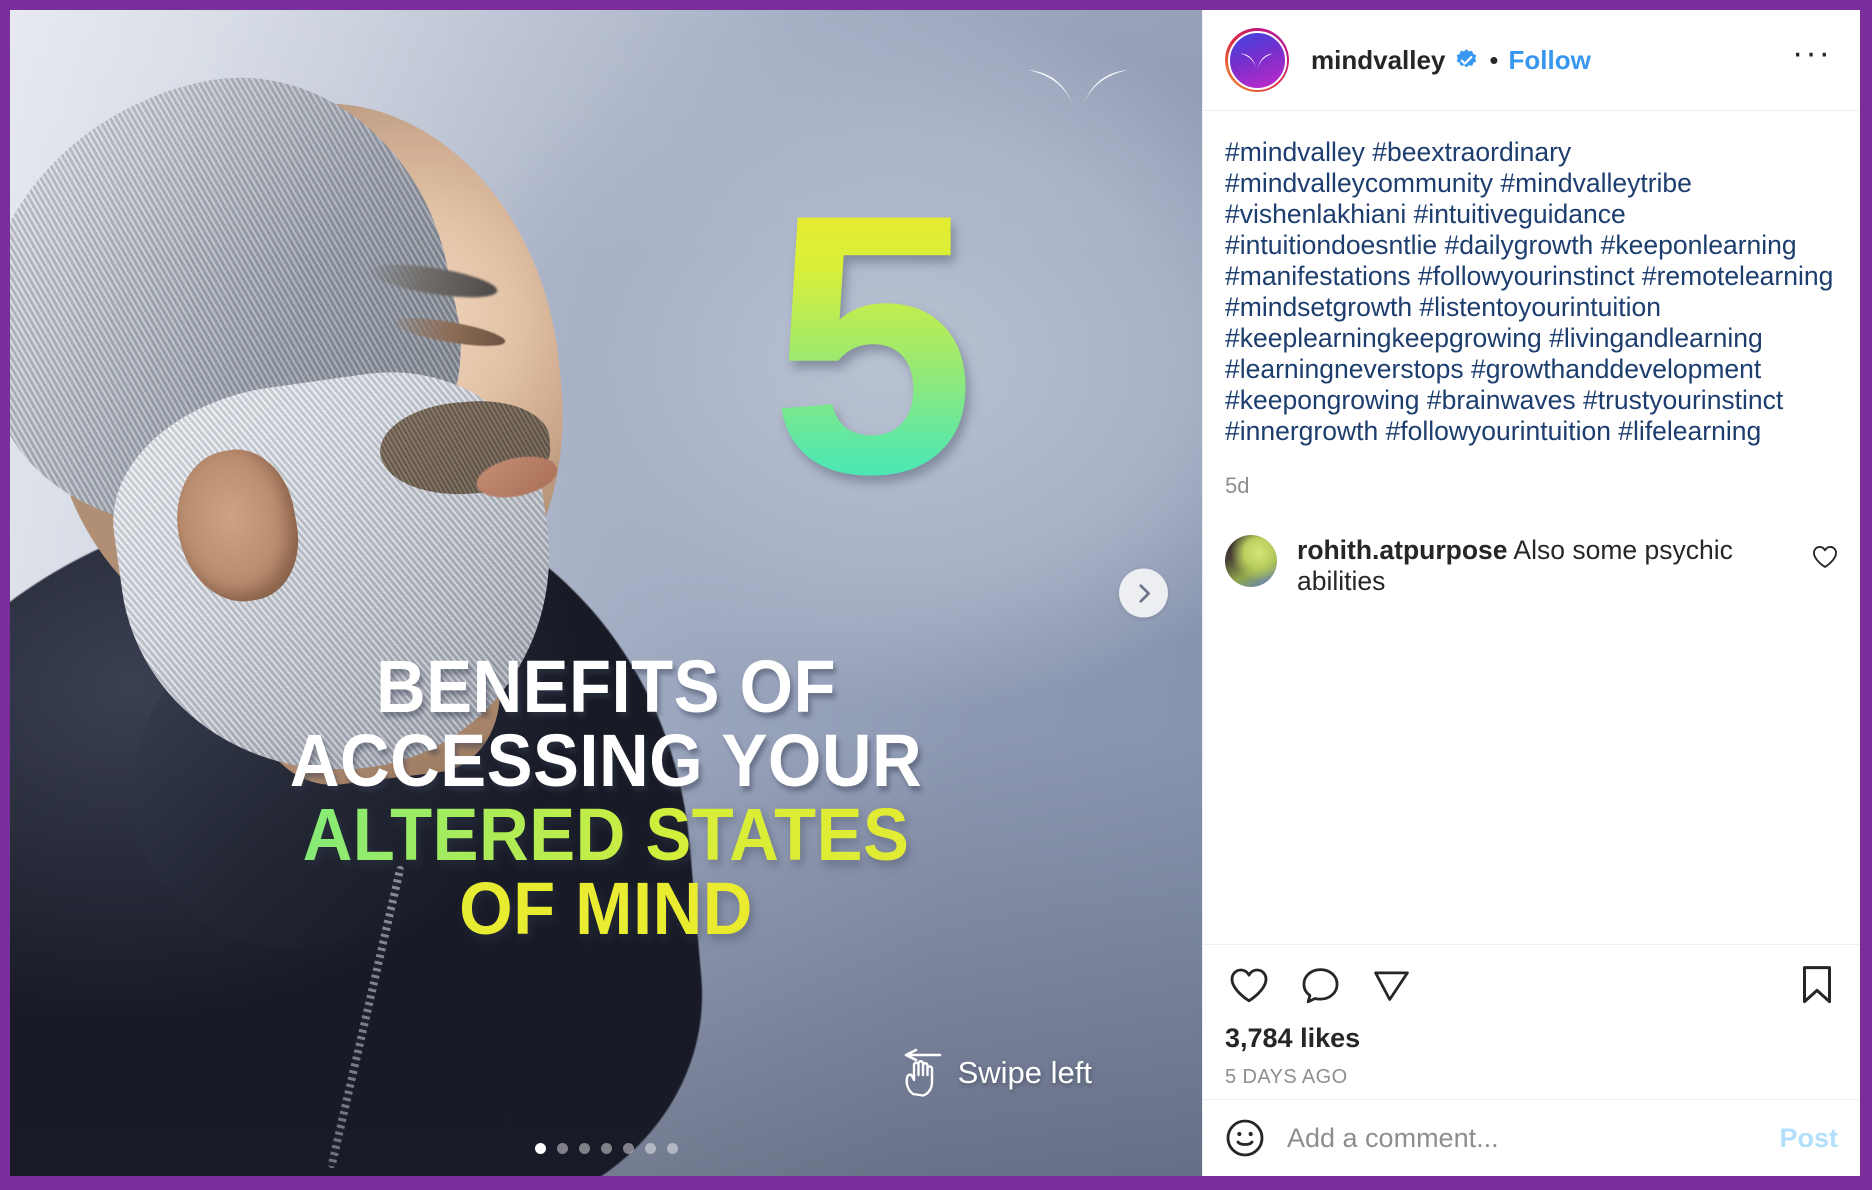 Image resolution: width=1872 pixels, height=1190 pixels. I want to click on caption-timestamp: 5d, so click(1237, 485).